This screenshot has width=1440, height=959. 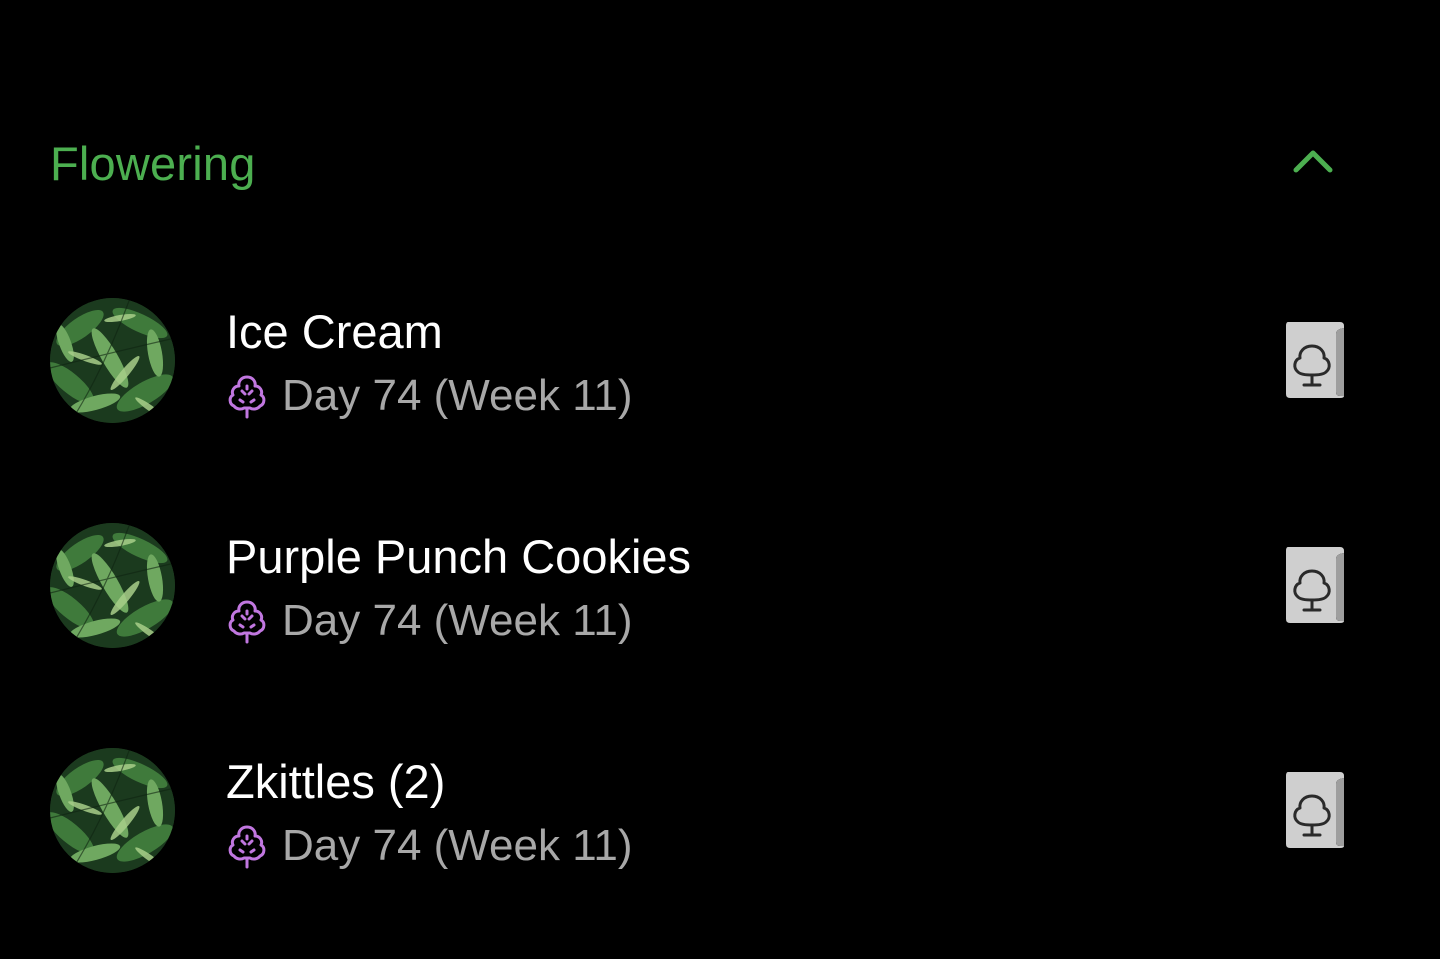 I want to click on section-title: Flowering, so click(x=153, y=163).